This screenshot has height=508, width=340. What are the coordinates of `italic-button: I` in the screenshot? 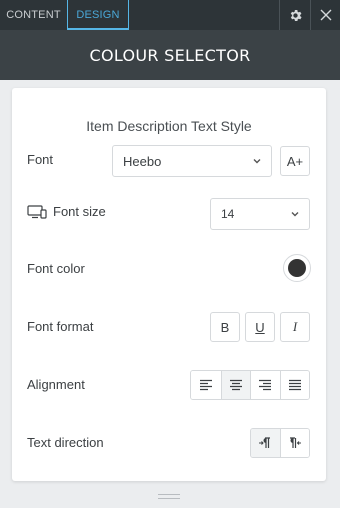 It's located at (295, 327).